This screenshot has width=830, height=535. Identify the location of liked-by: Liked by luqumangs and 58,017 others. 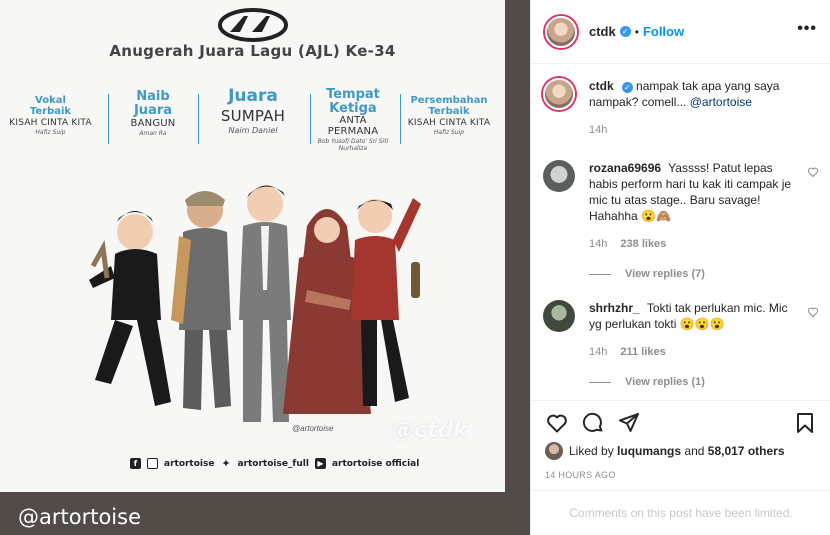
(665, 451).